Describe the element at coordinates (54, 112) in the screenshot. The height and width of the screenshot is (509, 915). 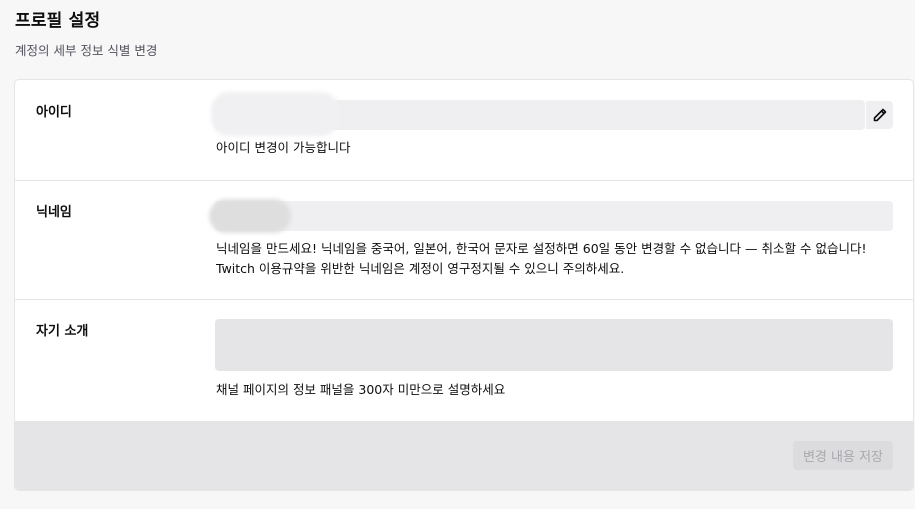
I see `username-label: 아이디` at that location.